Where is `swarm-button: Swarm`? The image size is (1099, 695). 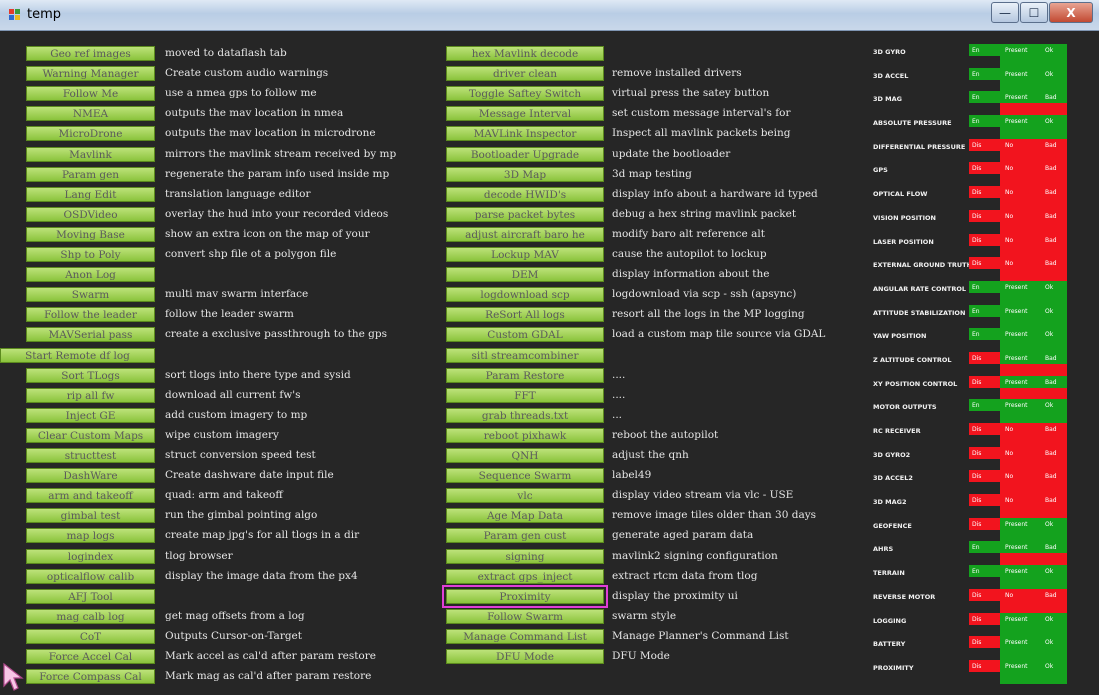
swarm-button: Swarm is located at coordinates (90, 295).